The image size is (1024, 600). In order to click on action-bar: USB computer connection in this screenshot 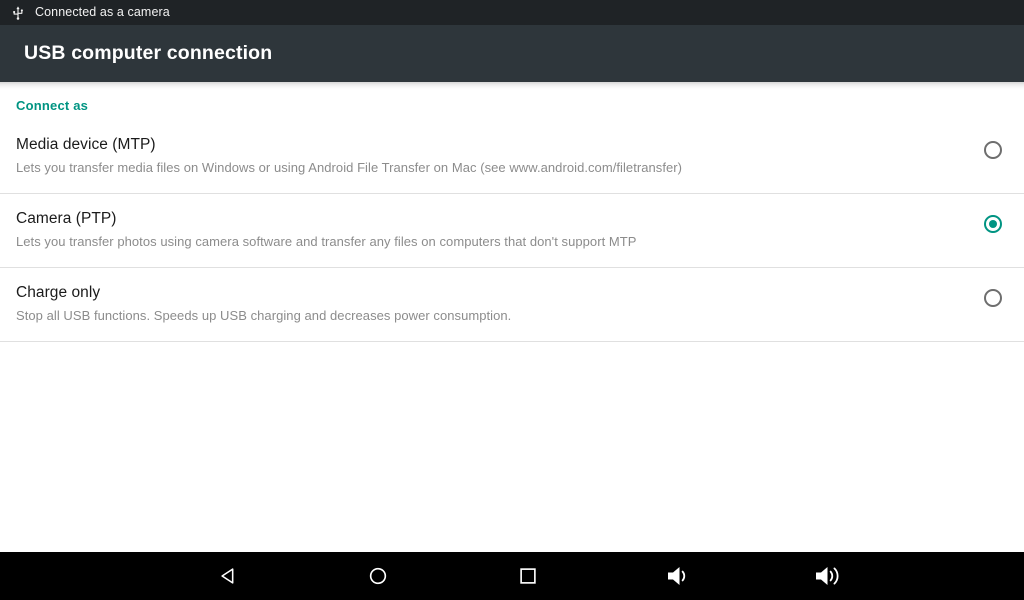, I will do `click(512, 53)`.